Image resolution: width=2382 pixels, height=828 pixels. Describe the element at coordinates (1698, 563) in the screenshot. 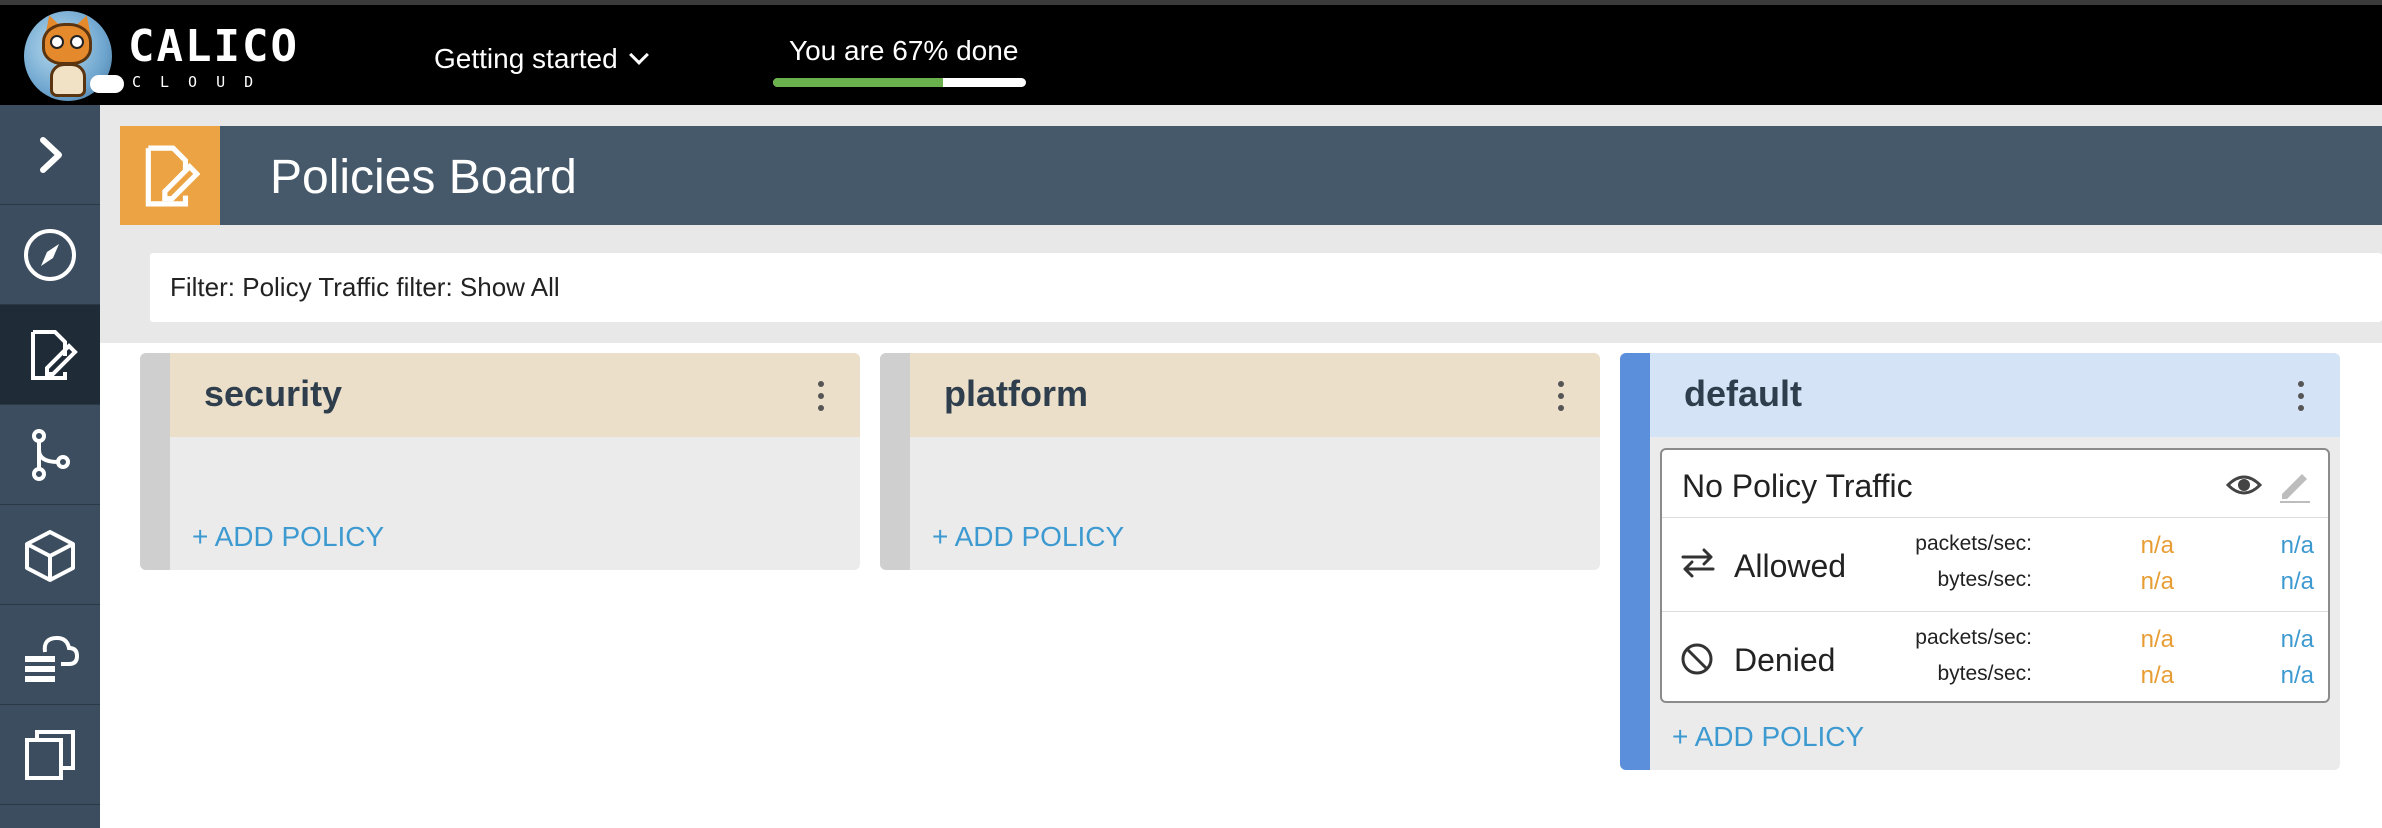

I see `swap-arrows-icon` at that location.